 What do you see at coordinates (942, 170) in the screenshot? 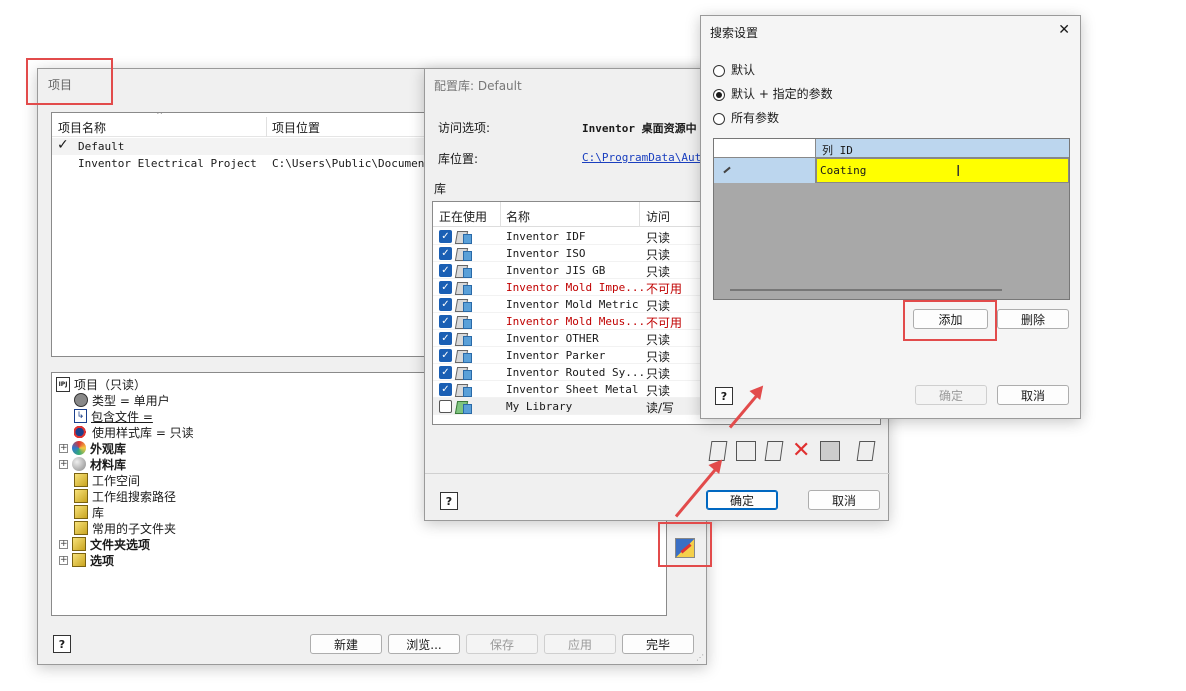
I see `grid-cell-editor: Coating I` at bounding box center [942, 170].